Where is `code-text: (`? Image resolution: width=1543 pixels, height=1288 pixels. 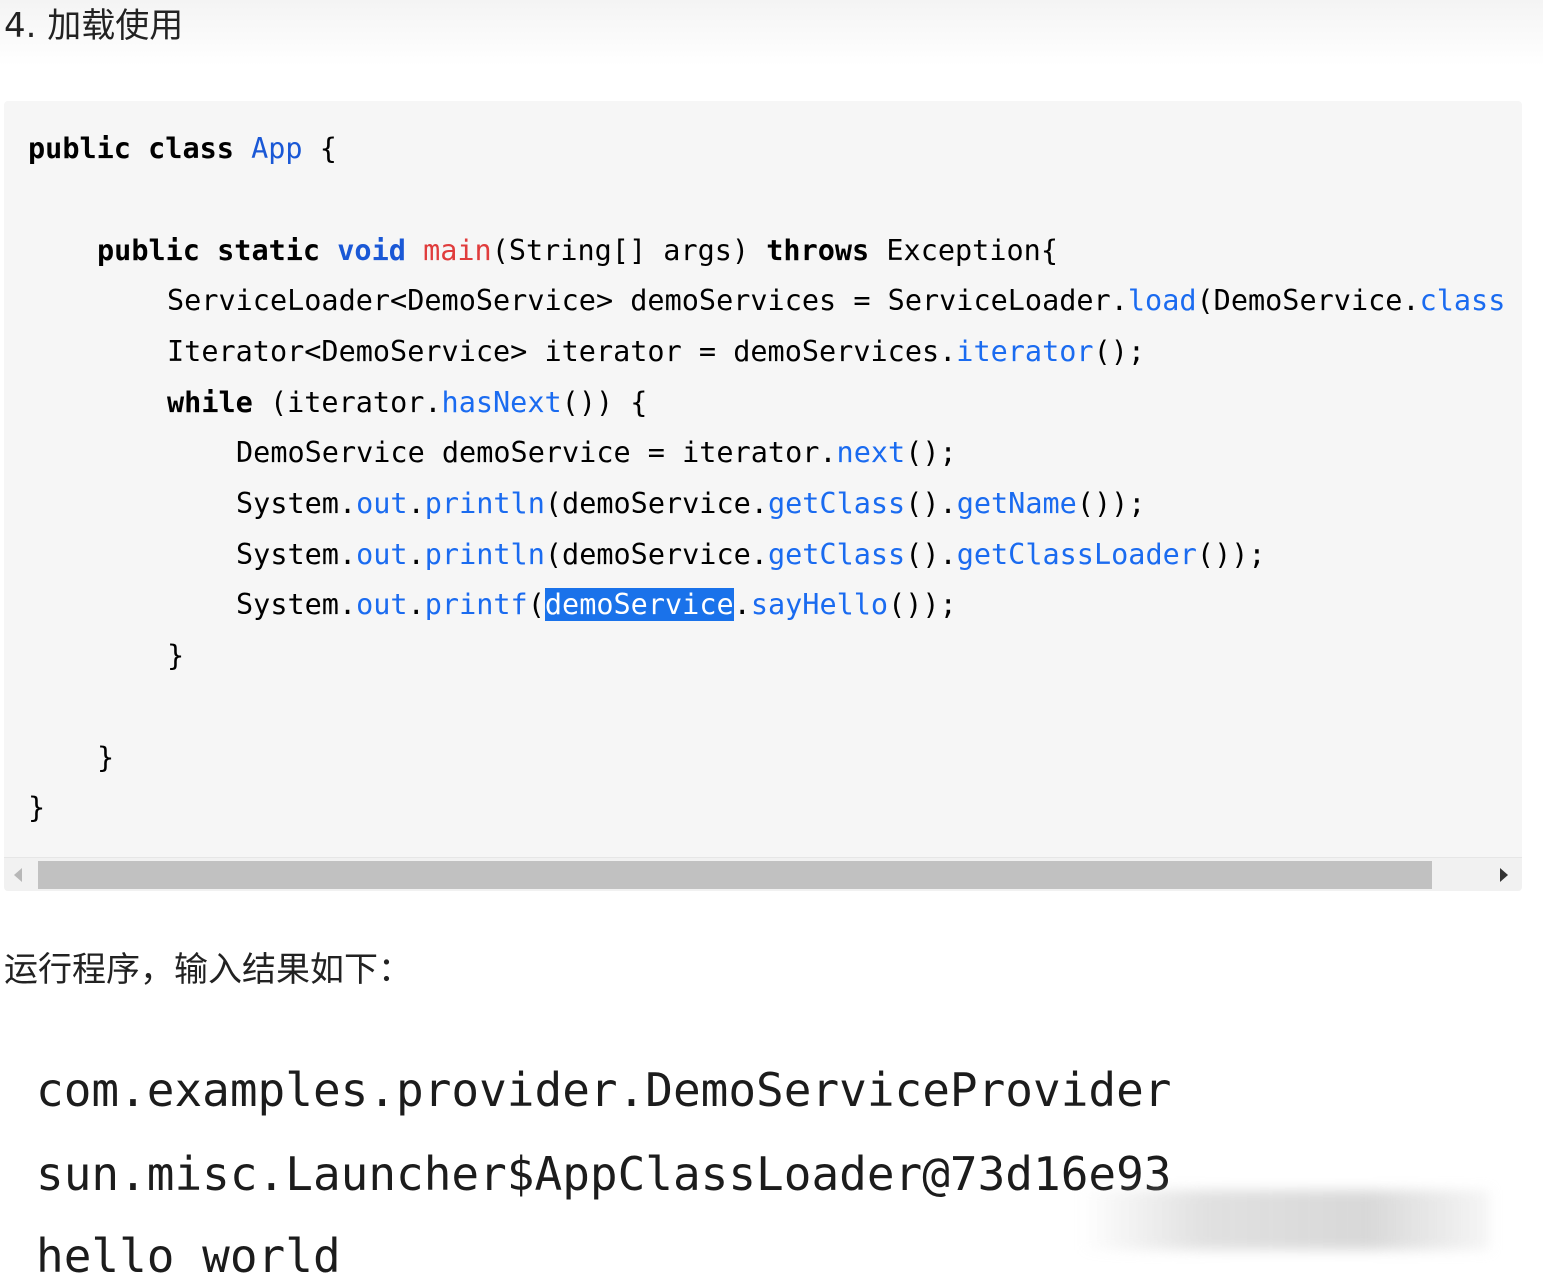 code-text: ( is located at coordinates (536, 604).